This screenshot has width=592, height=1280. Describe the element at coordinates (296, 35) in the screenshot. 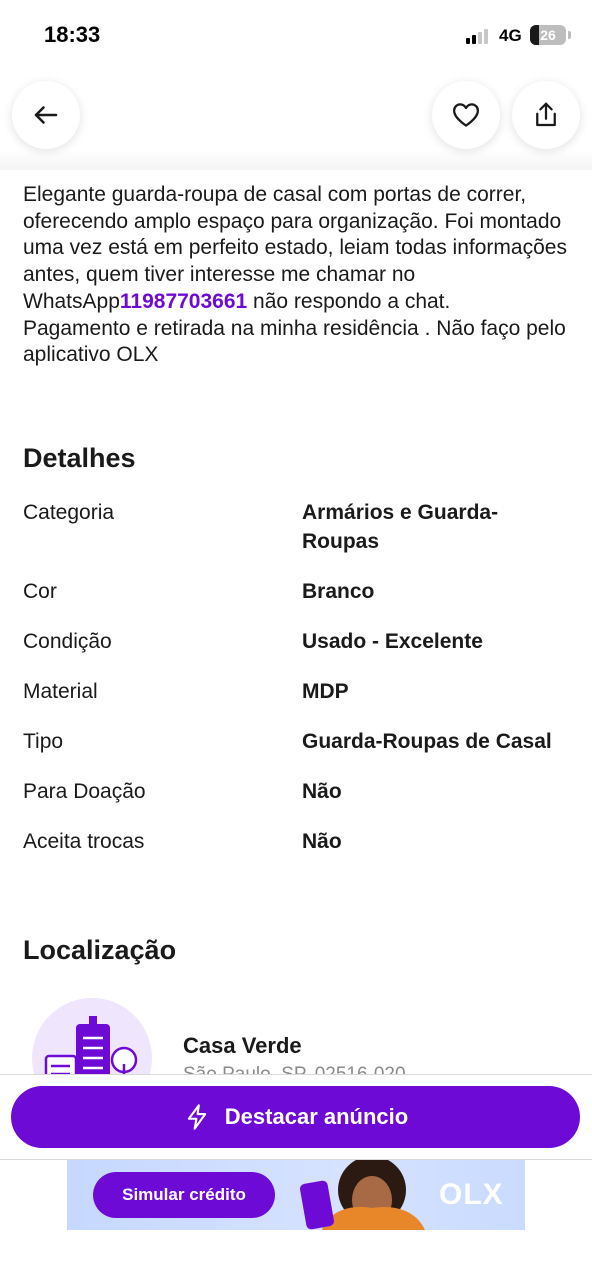

I see `status-bar: 18:33 4G 26` at that location.